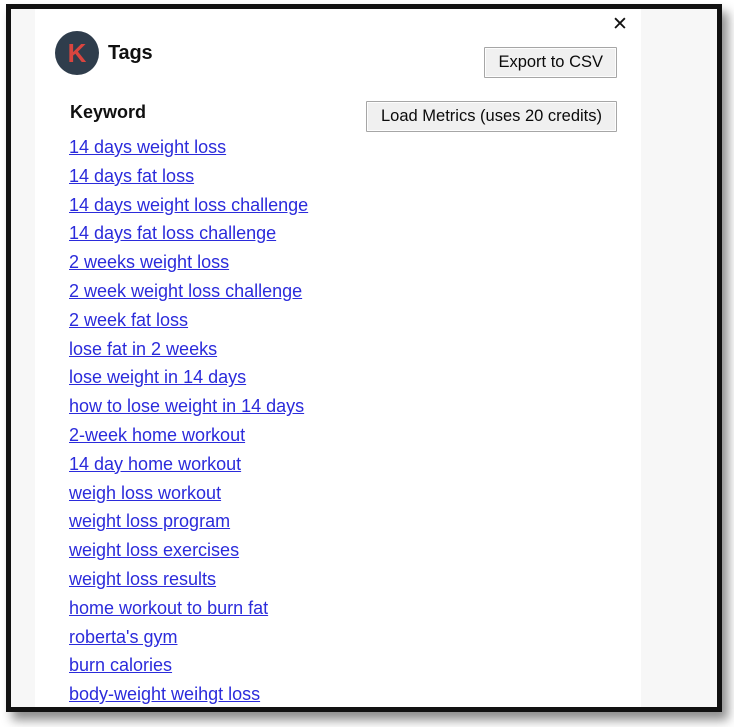  What do you see at coordinates (620, 24) in the screenshot?
I see `close-icon: ✕` at bounding box center [620, 24].